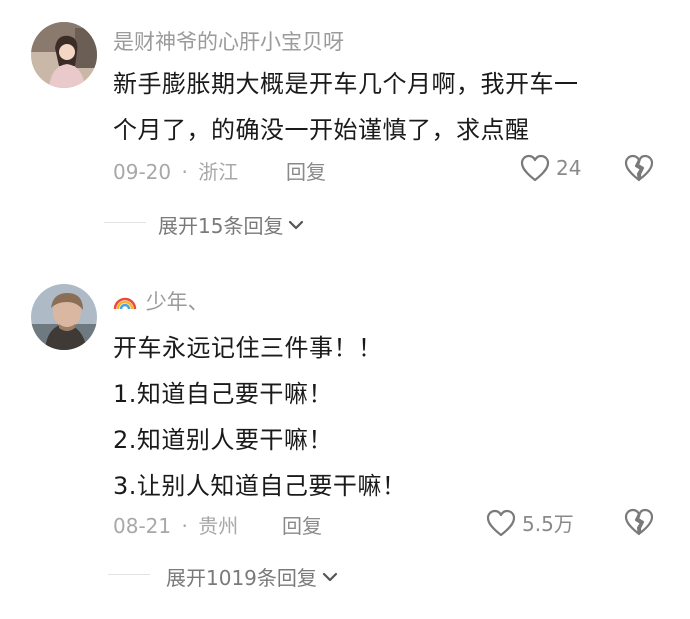 The width and height of the screenshot is (690, 619). I want to click on comment-text-line: 开车永远记住三件事！！, so click(248, 348).